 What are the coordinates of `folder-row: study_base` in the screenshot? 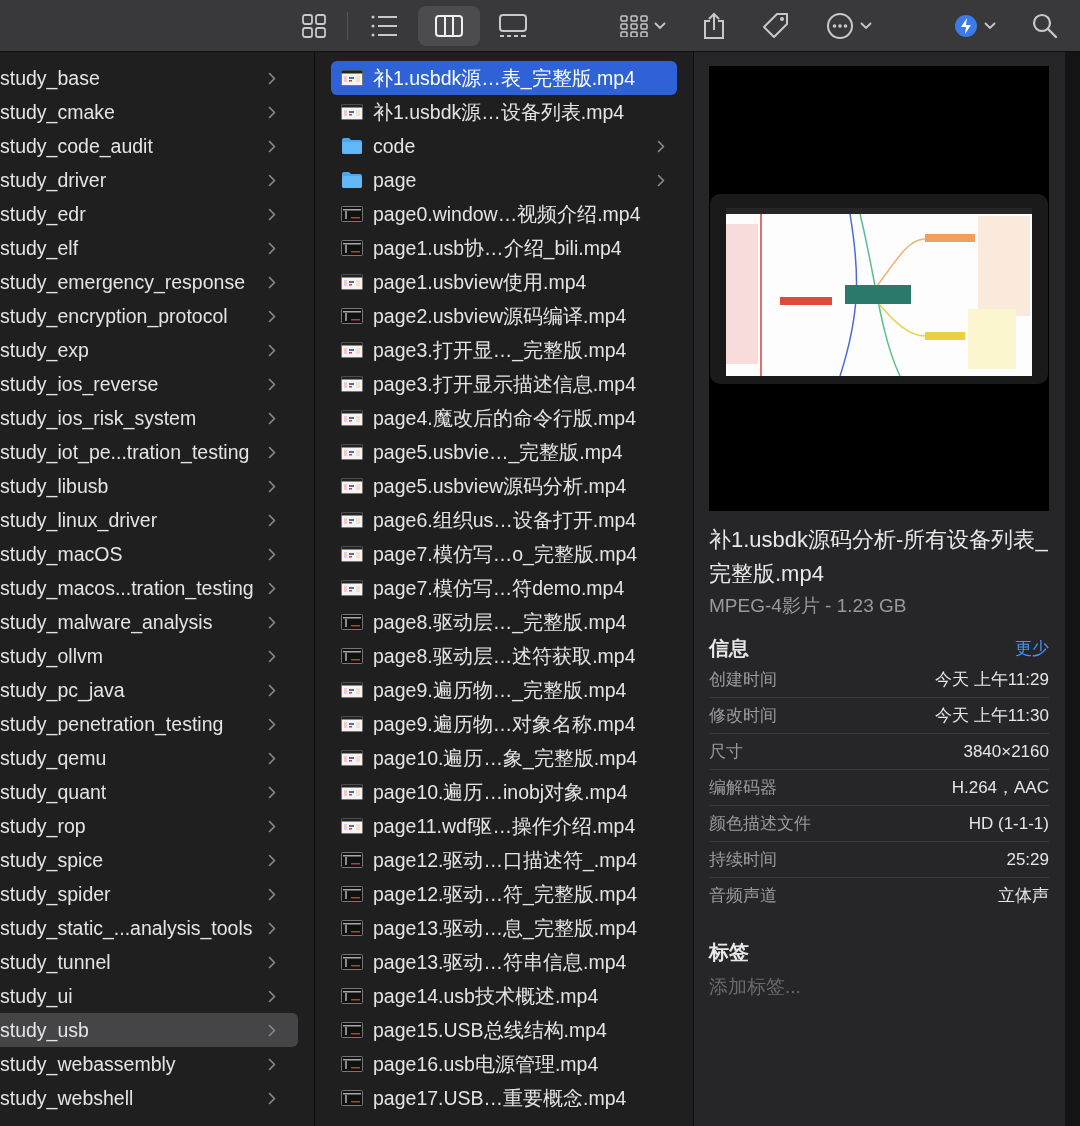 It's located at (149, 78).